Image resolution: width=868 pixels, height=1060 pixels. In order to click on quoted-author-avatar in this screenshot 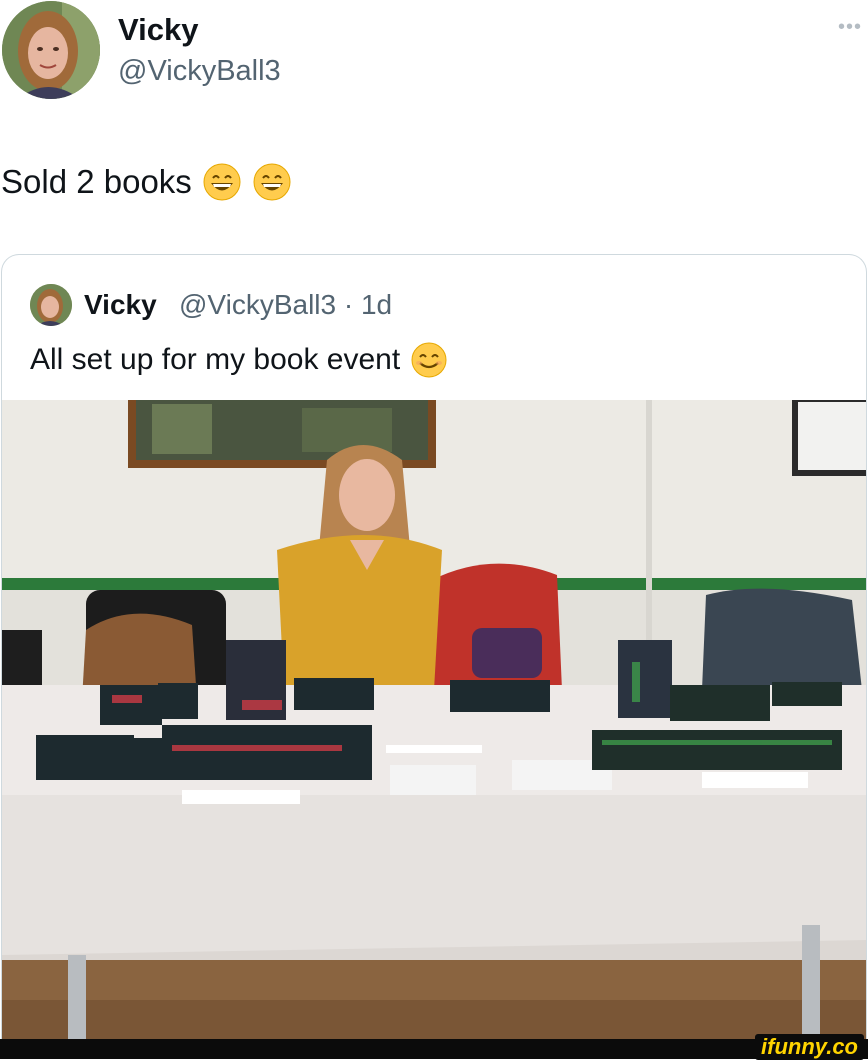, I will do `click(51, 305)`.